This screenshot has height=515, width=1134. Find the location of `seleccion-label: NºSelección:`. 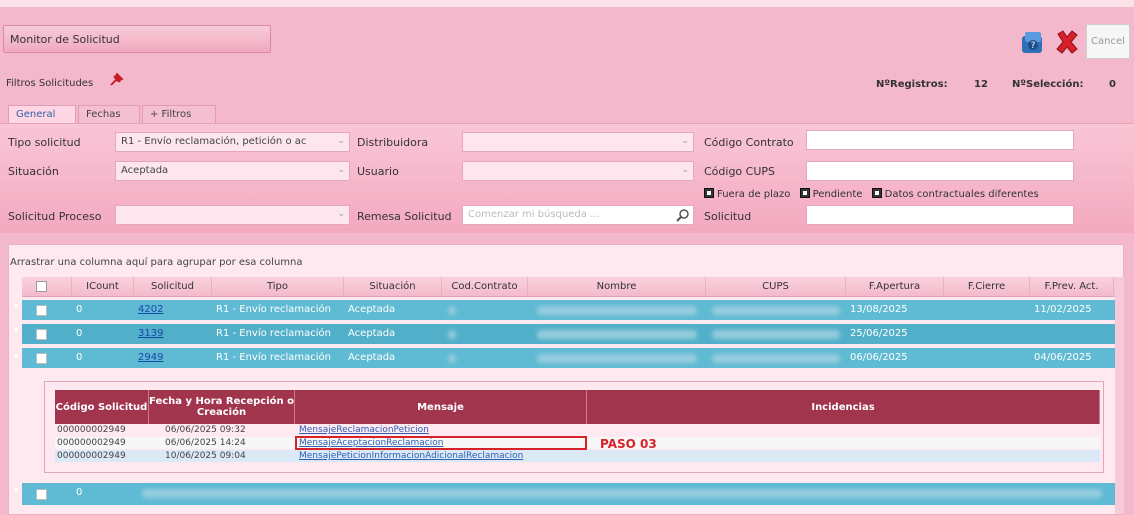

seleccion-label: NºSelección: is located at coordinates (1048, 84).